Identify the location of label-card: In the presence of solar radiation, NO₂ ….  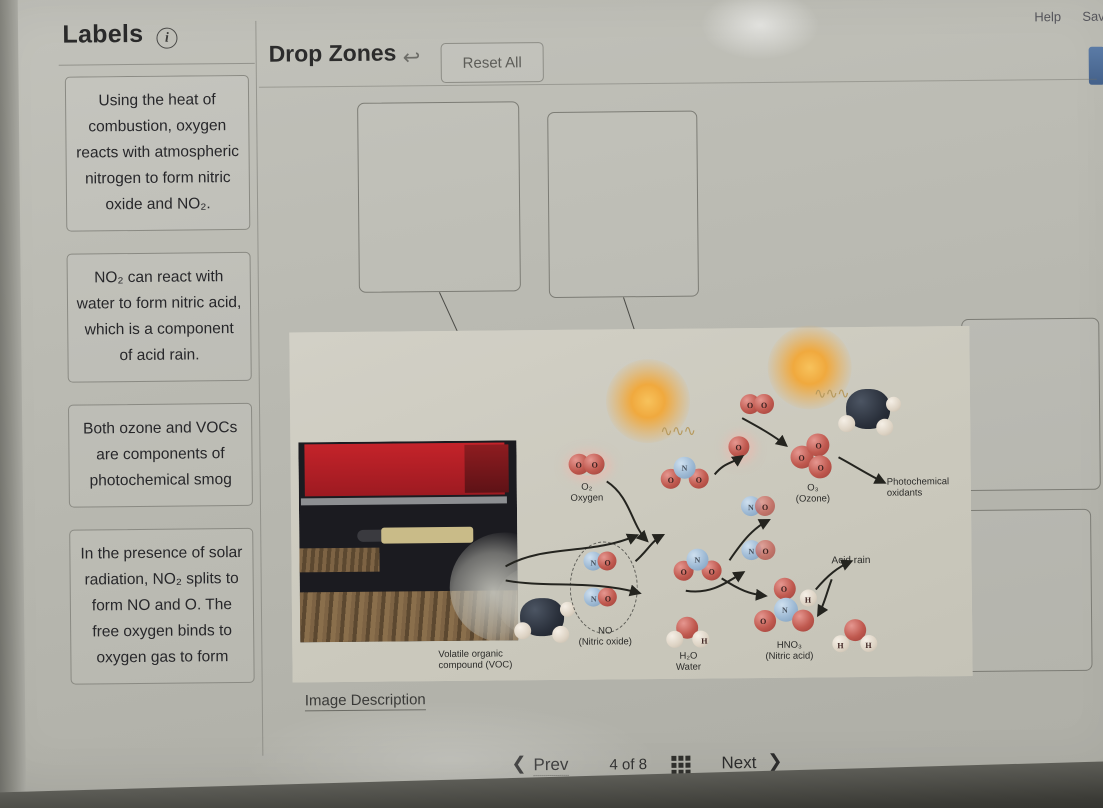
(162, 606).